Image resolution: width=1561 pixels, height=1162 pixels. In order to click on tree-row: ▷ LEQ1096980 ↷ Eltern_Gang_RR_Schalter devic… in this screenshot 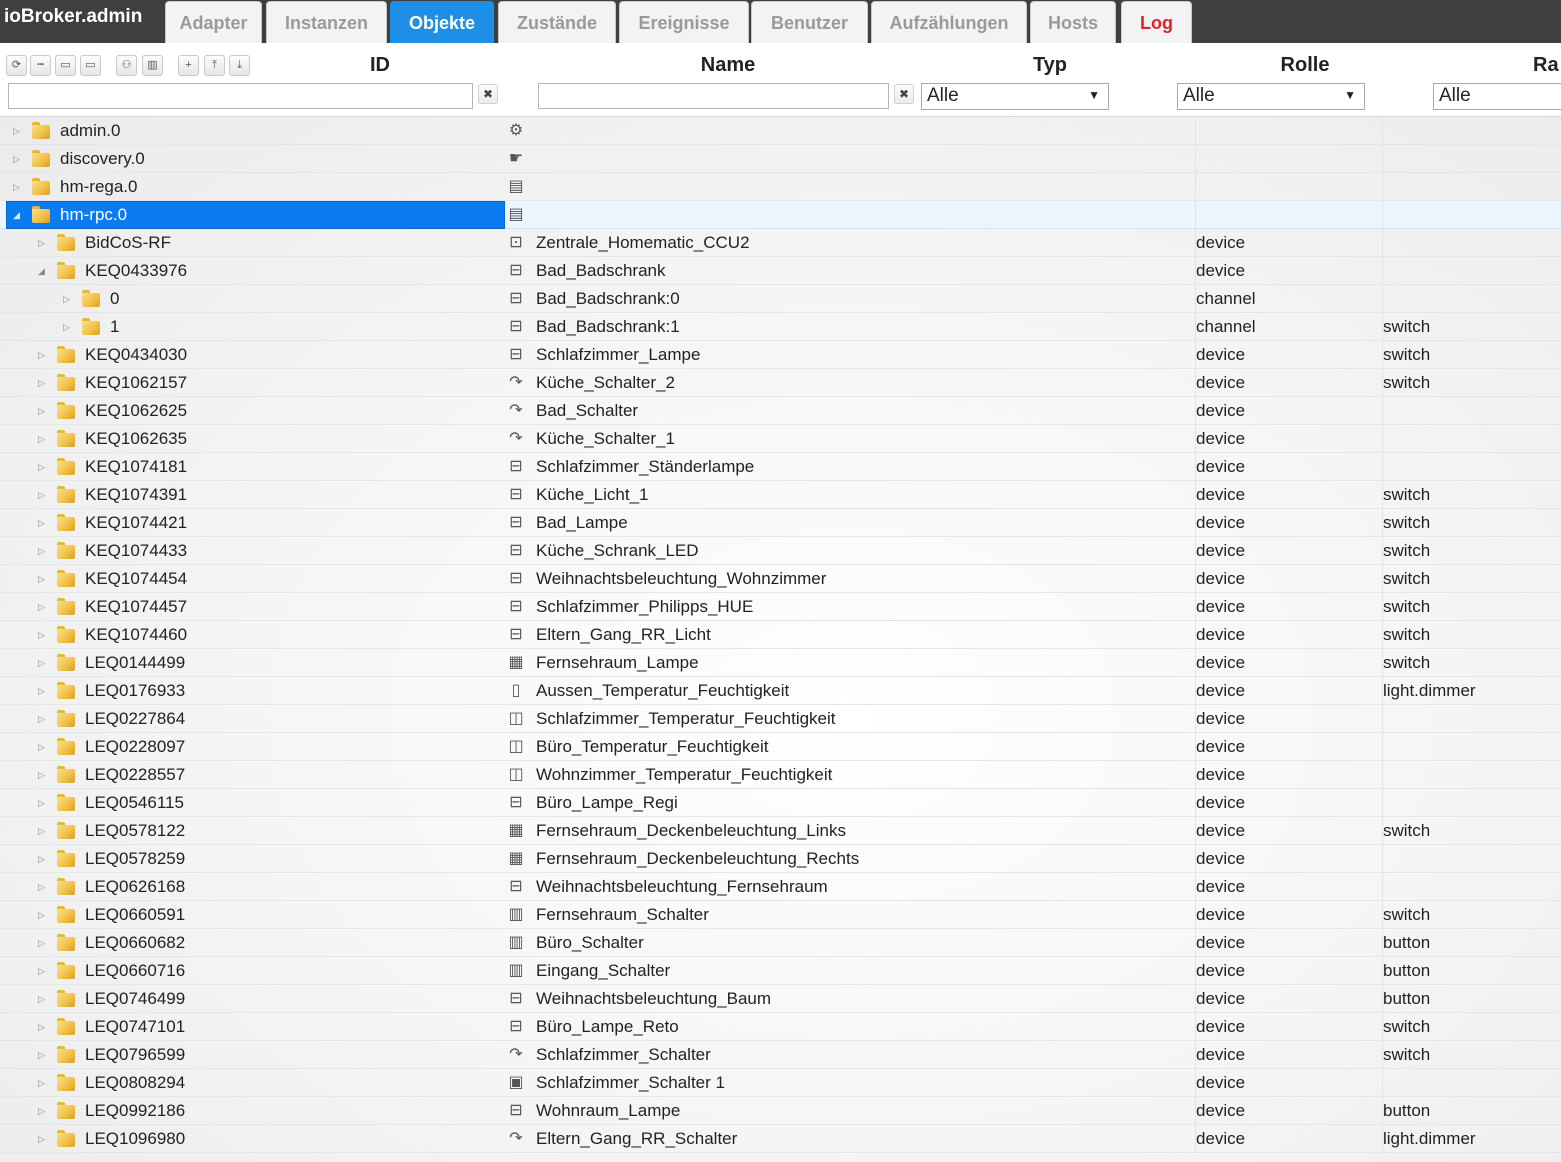, I will do `click(780, 1139)`.